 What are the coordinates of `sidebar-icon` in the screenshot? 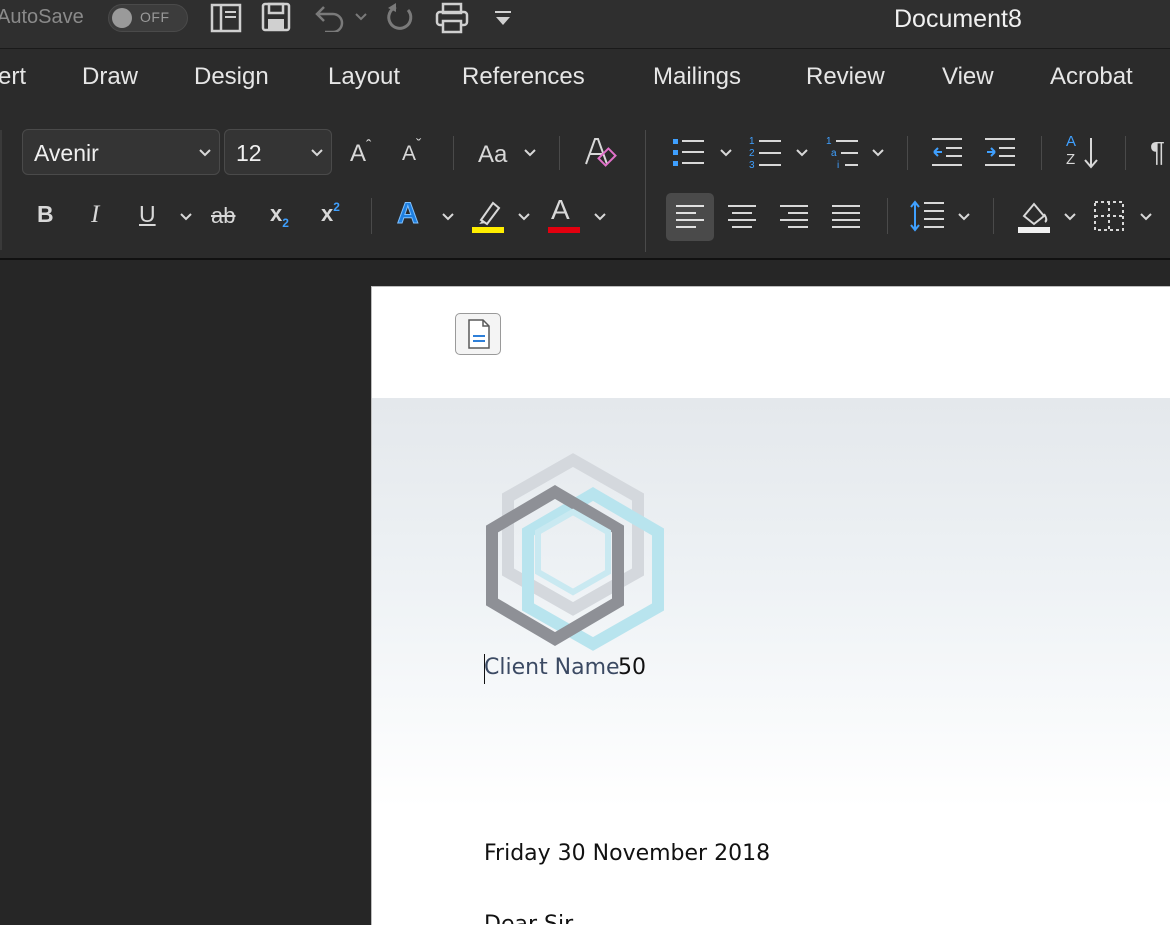 It's located at (226, 18).